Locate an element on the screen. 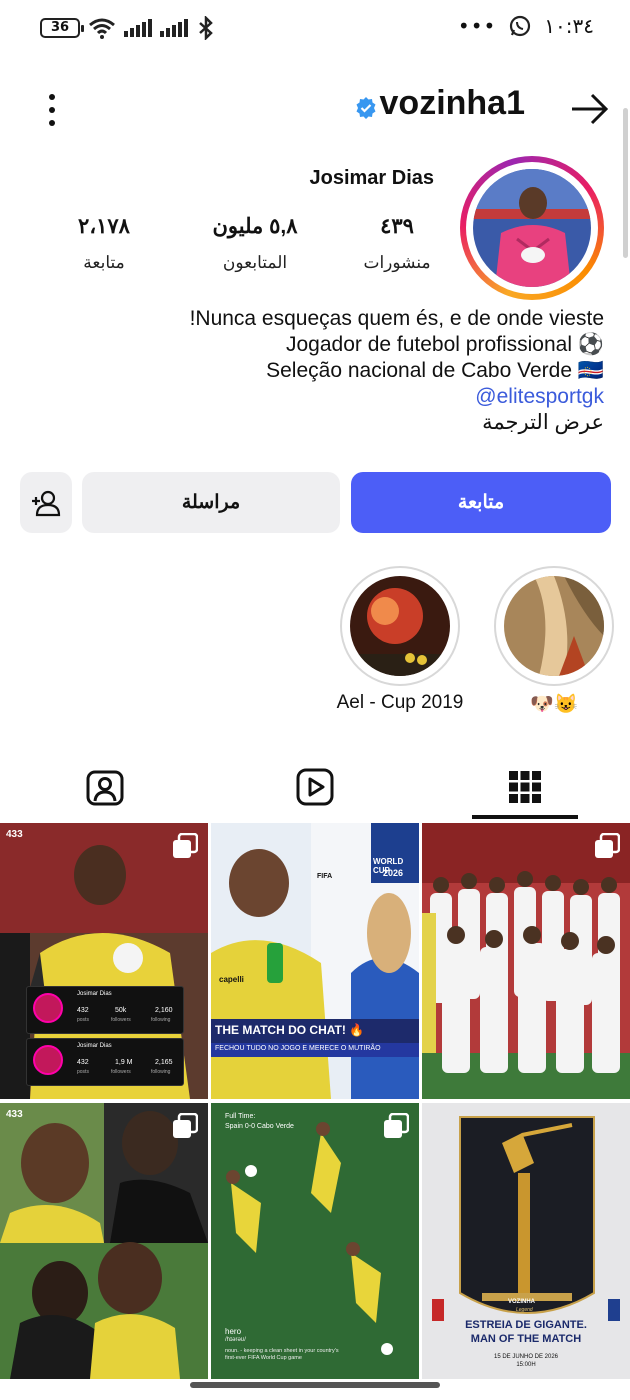 The image size is (630, 1400). post-6-name: VOZINHA is located at coordinates (521, 1302).